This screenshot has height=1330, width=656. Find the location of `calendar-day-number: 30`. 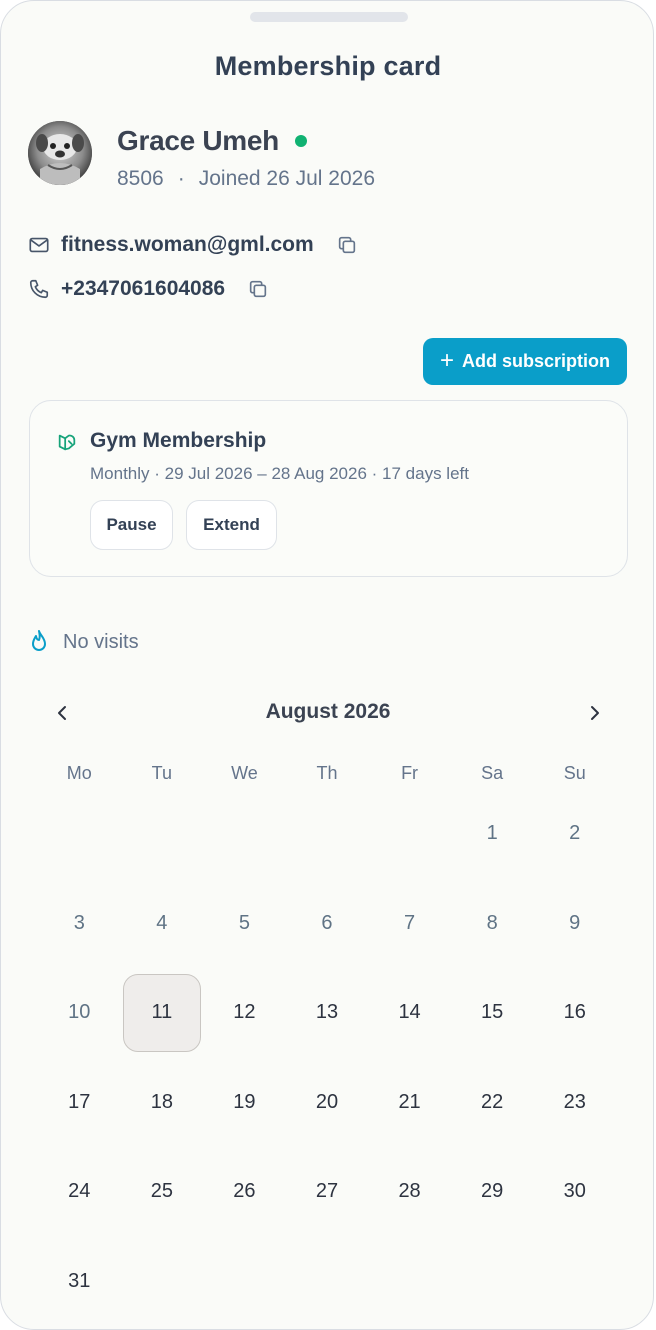

calendar-day-number: 30 is located at coordinates (574, 1191).